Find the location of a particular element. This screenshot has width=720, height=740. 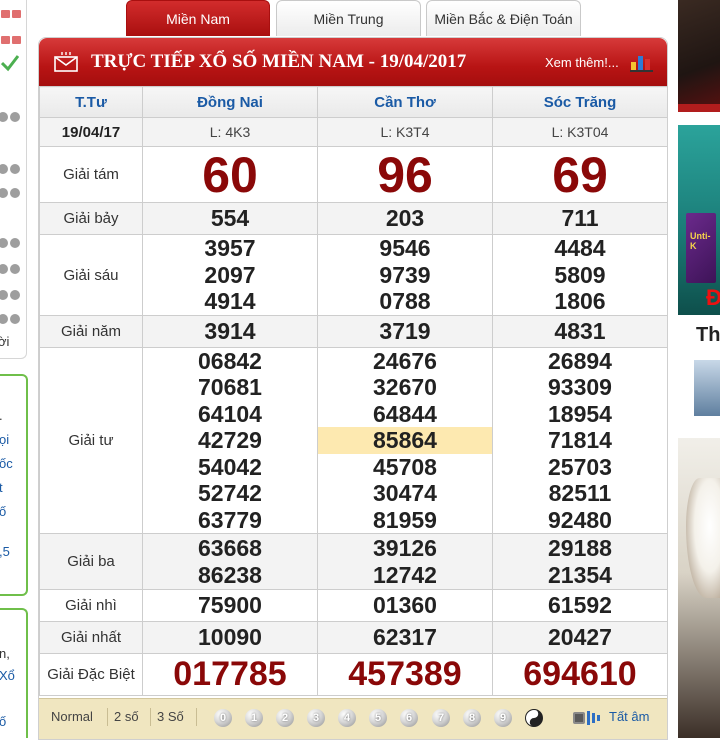

prize-number: 5809 is located at coordinates (580, 274).